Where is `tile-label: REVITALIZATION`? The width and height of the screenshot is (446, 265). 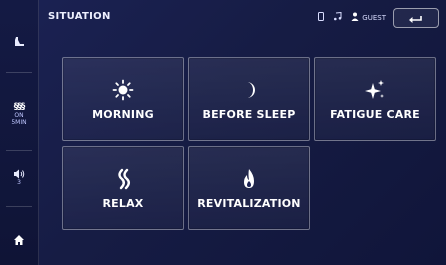 tile-label: REVITALIZATION is located at coordinates (249, 203).